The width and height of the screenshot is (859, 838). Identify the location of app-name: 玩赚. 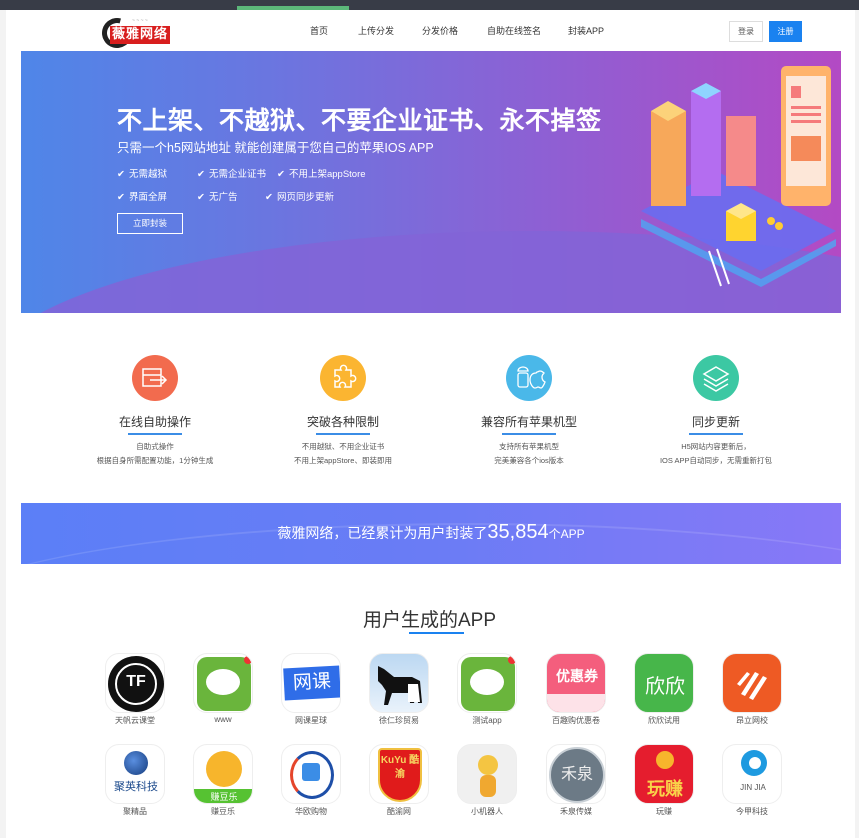
(664, 811).